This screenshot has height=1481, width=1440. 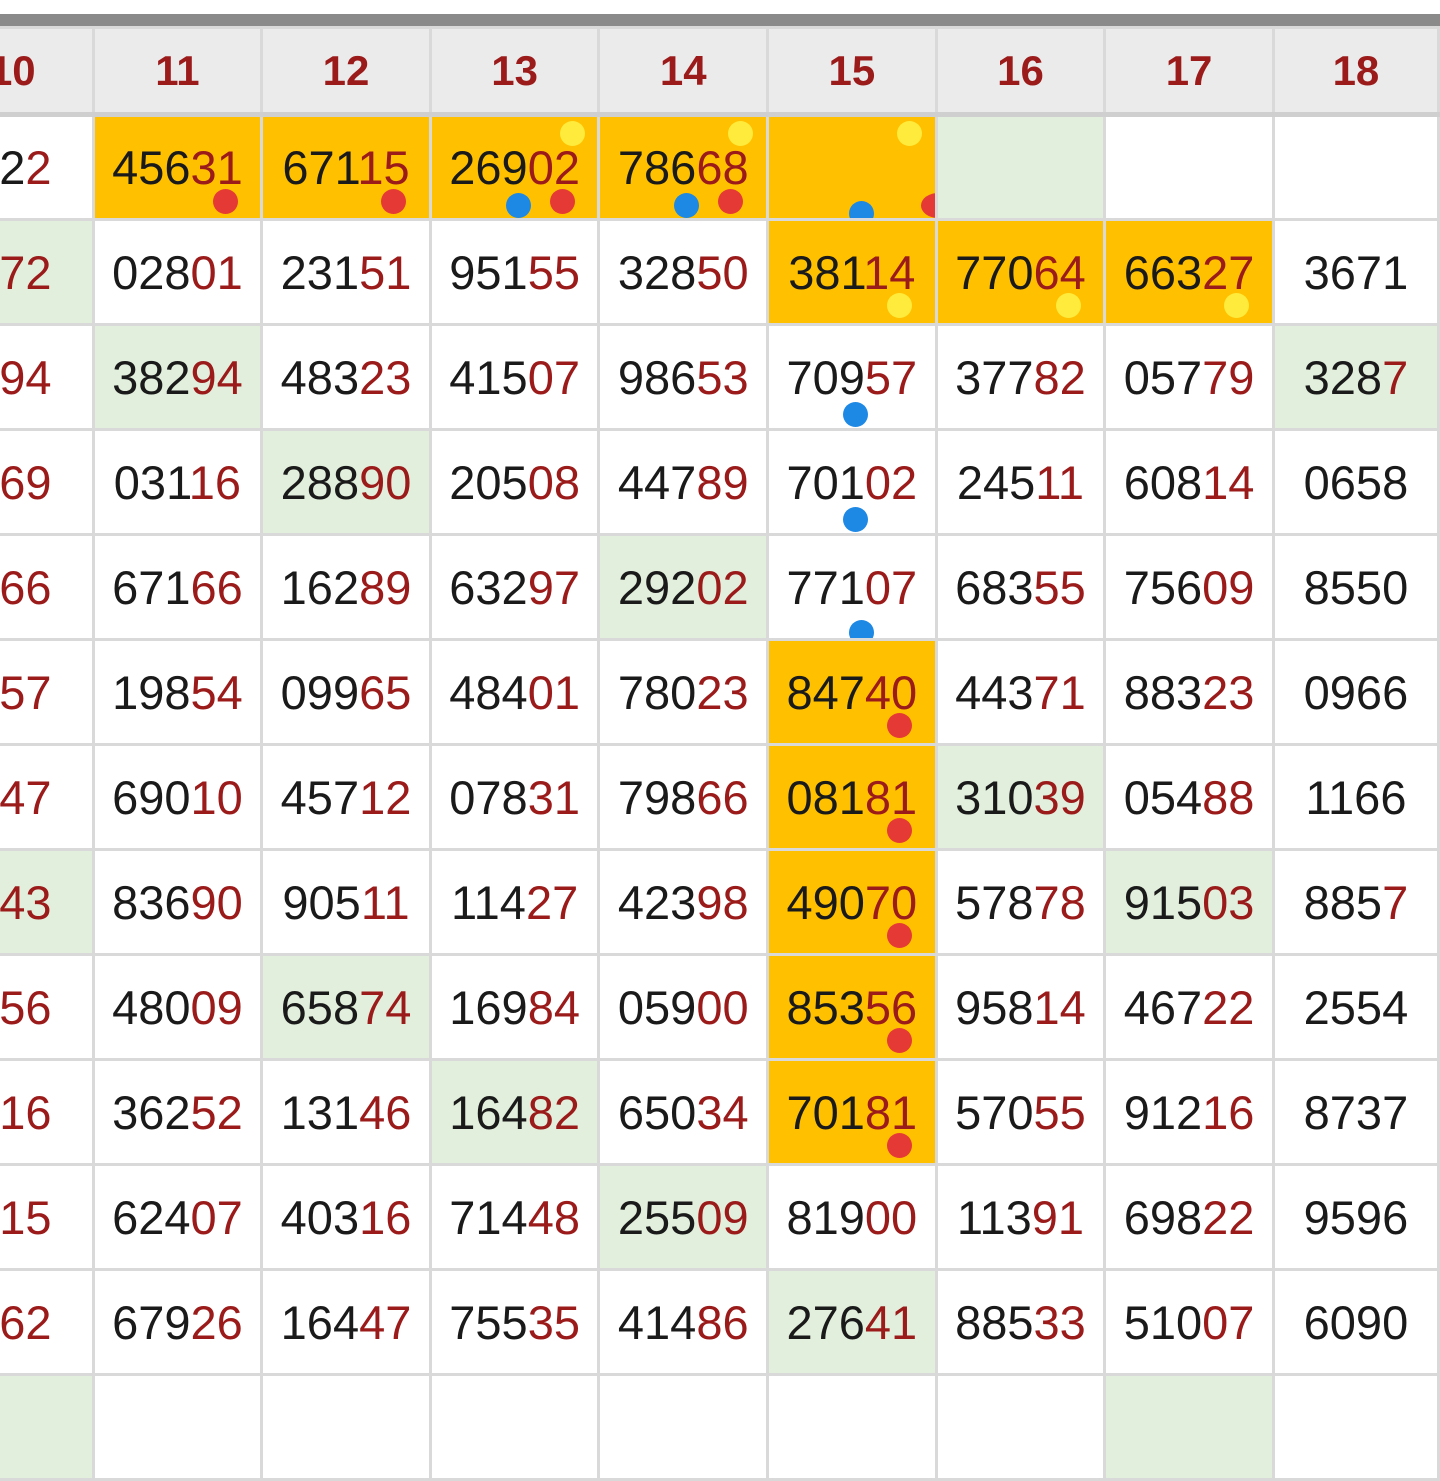 I want to click on grid-cell: 42398, so click(x=683, y=902).